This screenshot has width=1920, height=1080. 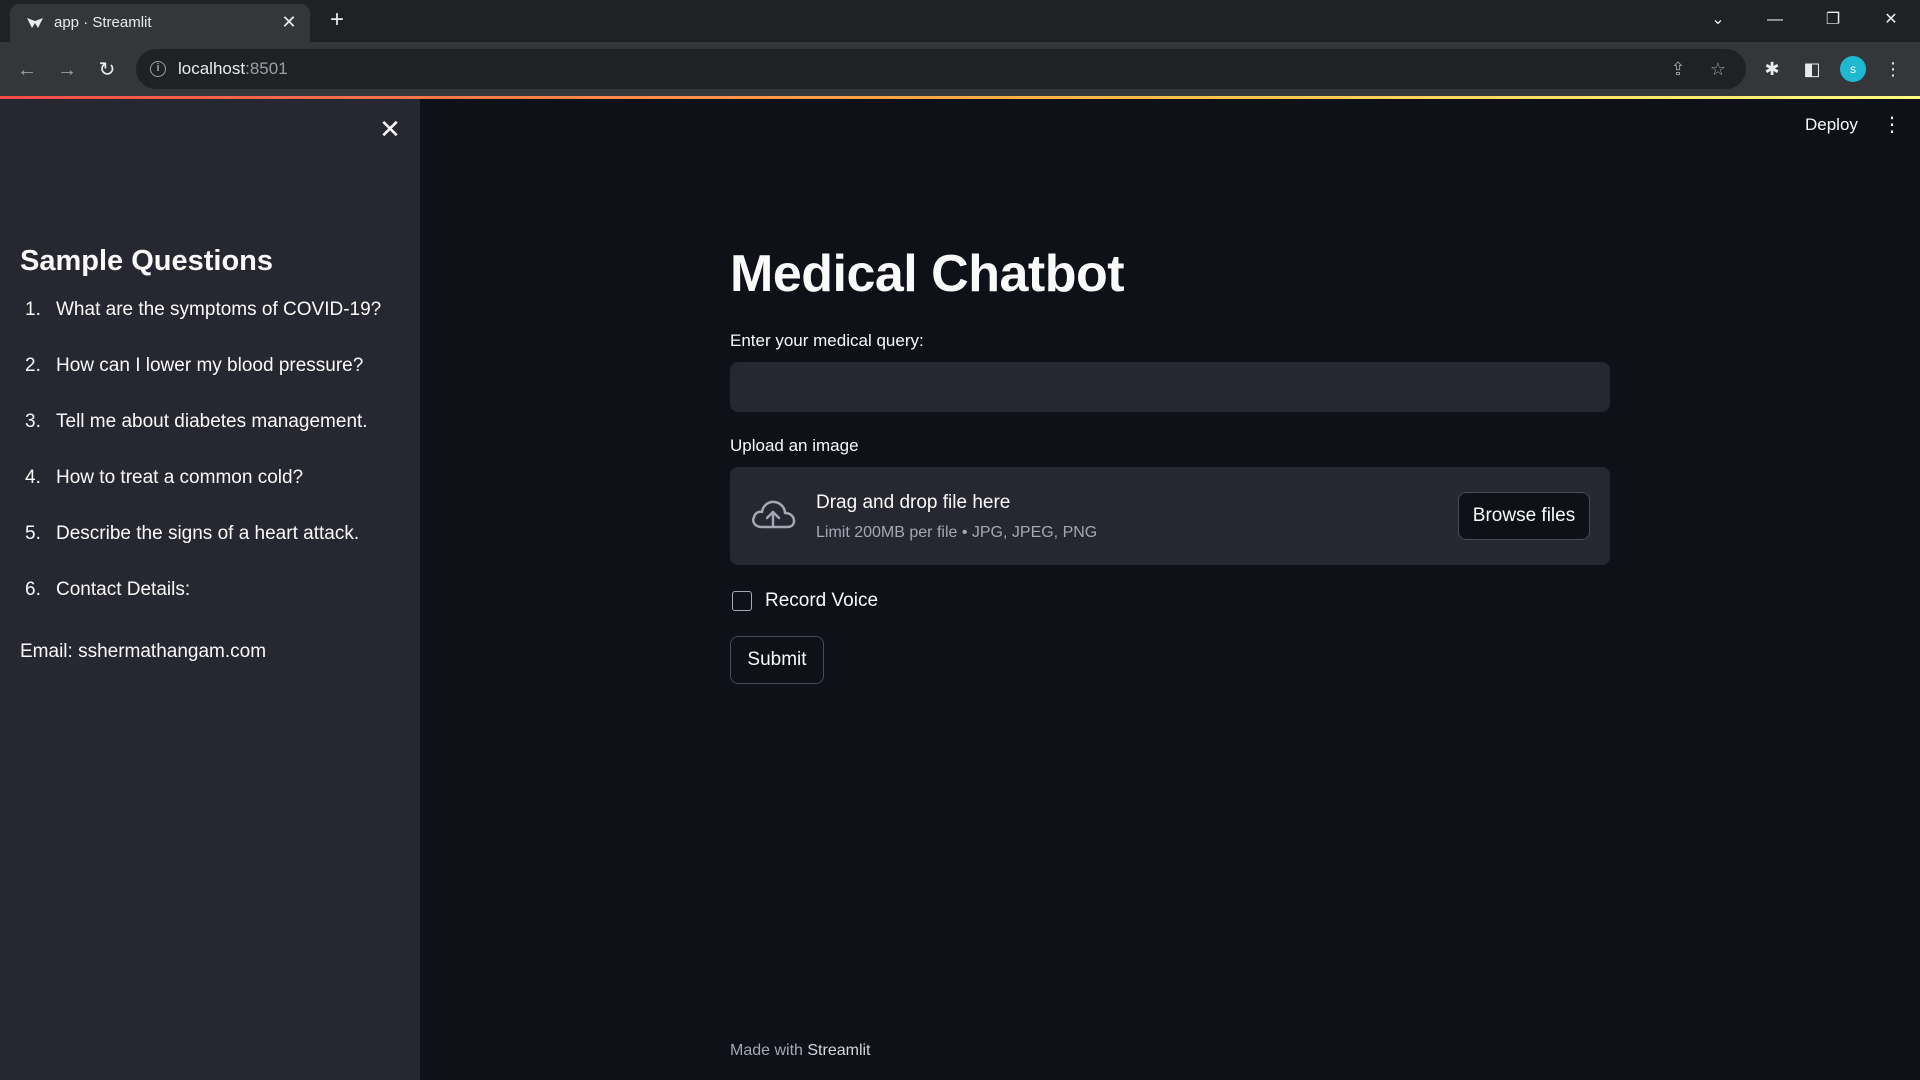 I want to click on question-text: What are the symptoms of COVID-19?, so click(x=219, y=309).